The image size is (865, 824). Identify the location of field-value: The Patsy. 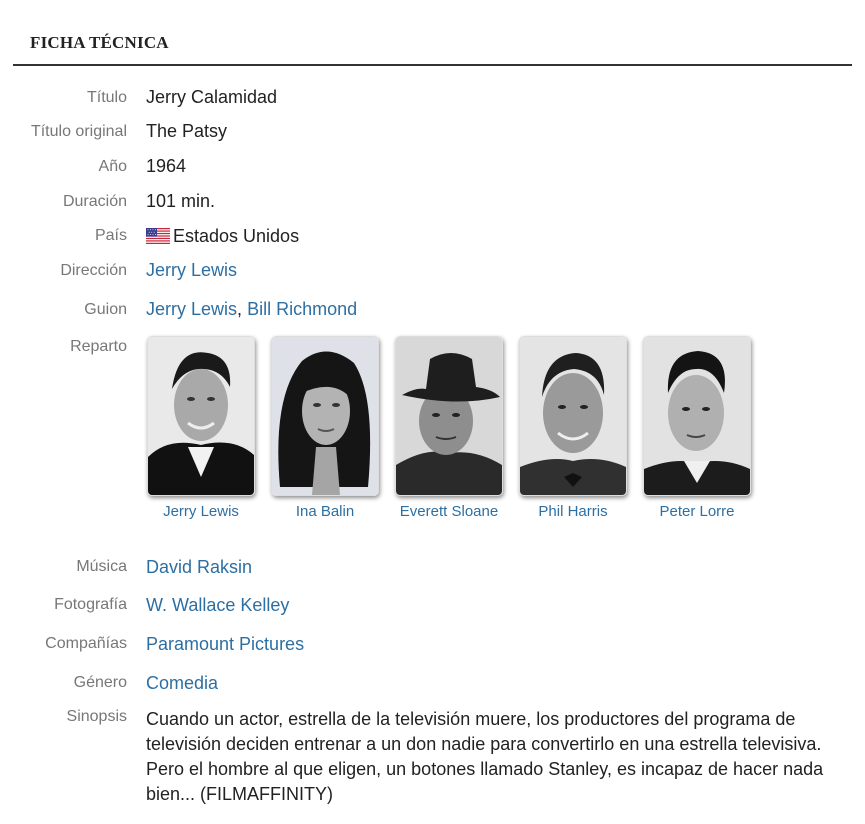
(187, 131).